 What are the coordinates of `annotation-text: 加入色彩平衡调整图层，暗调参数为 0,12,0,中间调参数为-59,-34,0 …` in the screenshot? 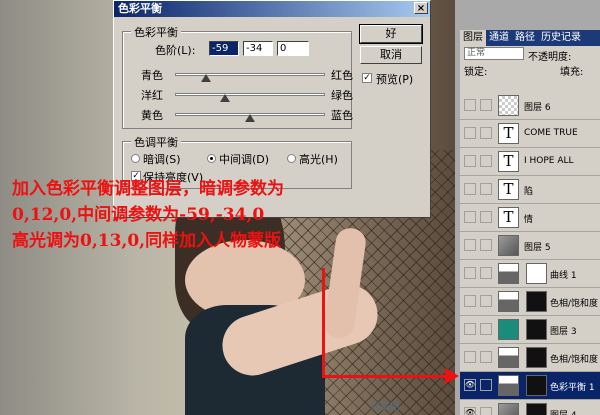 It's located at (148, 215).